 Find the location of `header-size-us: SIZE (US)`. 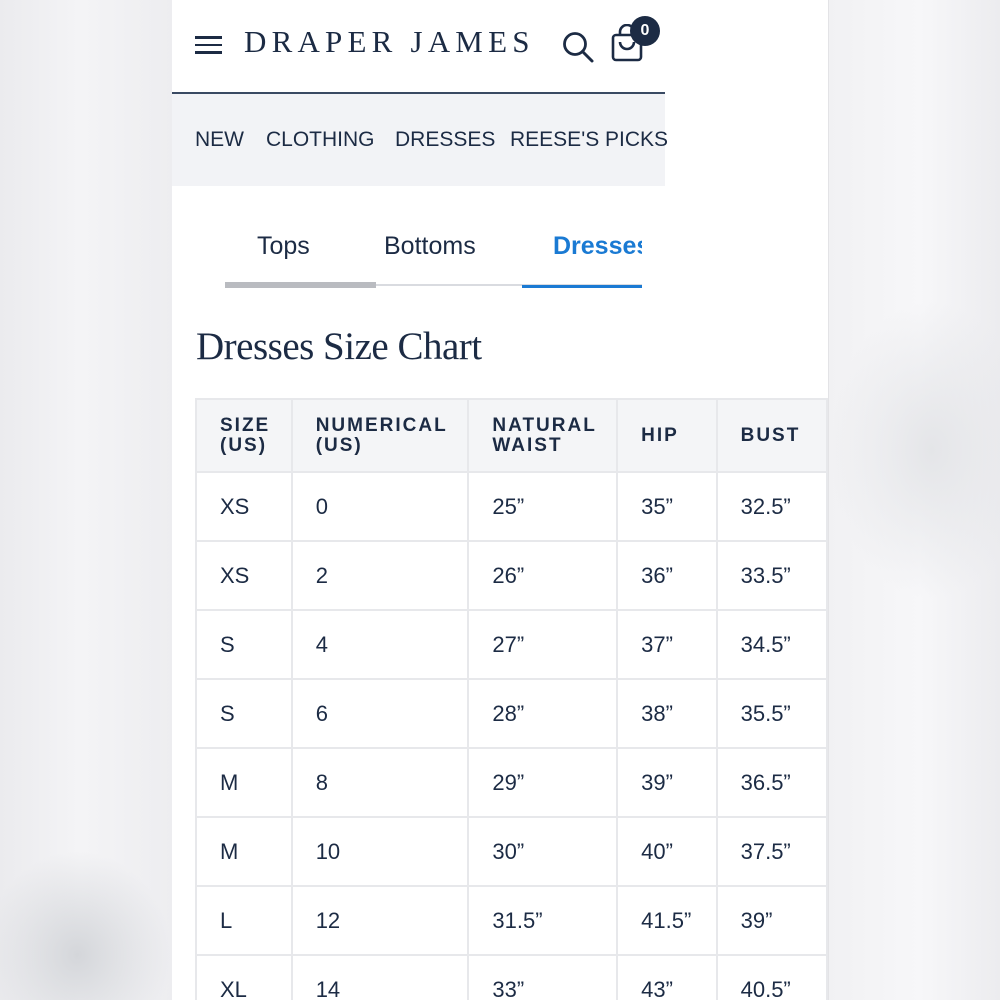

header-size-us: SIZE (US) is located at coordinates (244, 435).